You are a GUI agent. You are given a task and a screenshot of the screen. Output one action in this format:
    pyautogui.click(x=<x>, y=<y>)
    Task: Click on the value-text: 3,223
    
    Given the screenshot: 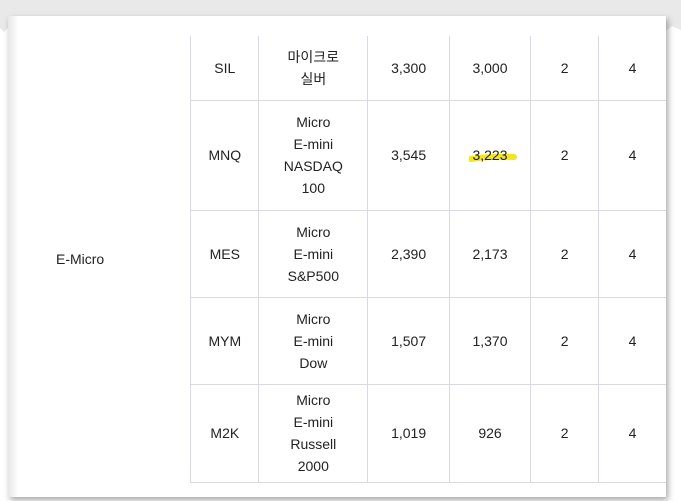 What is the action you would take?
    pyautogui.click(x=490, y=155)
    